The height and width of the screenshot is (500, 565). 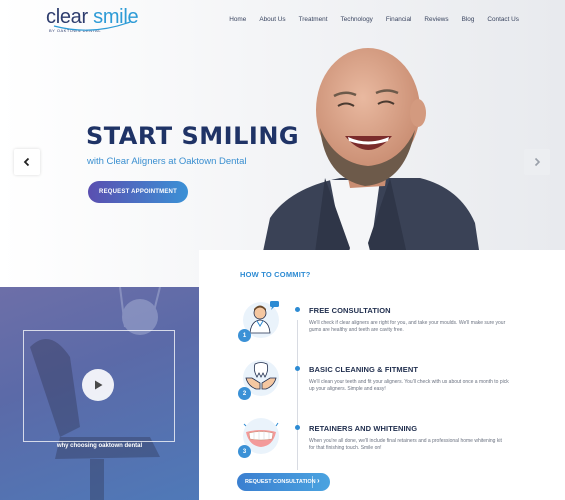 What do you see at coordinates (92, 26) in the screenshot?
I see `logo-swoosh-icon` at bounding box center [92, 26].